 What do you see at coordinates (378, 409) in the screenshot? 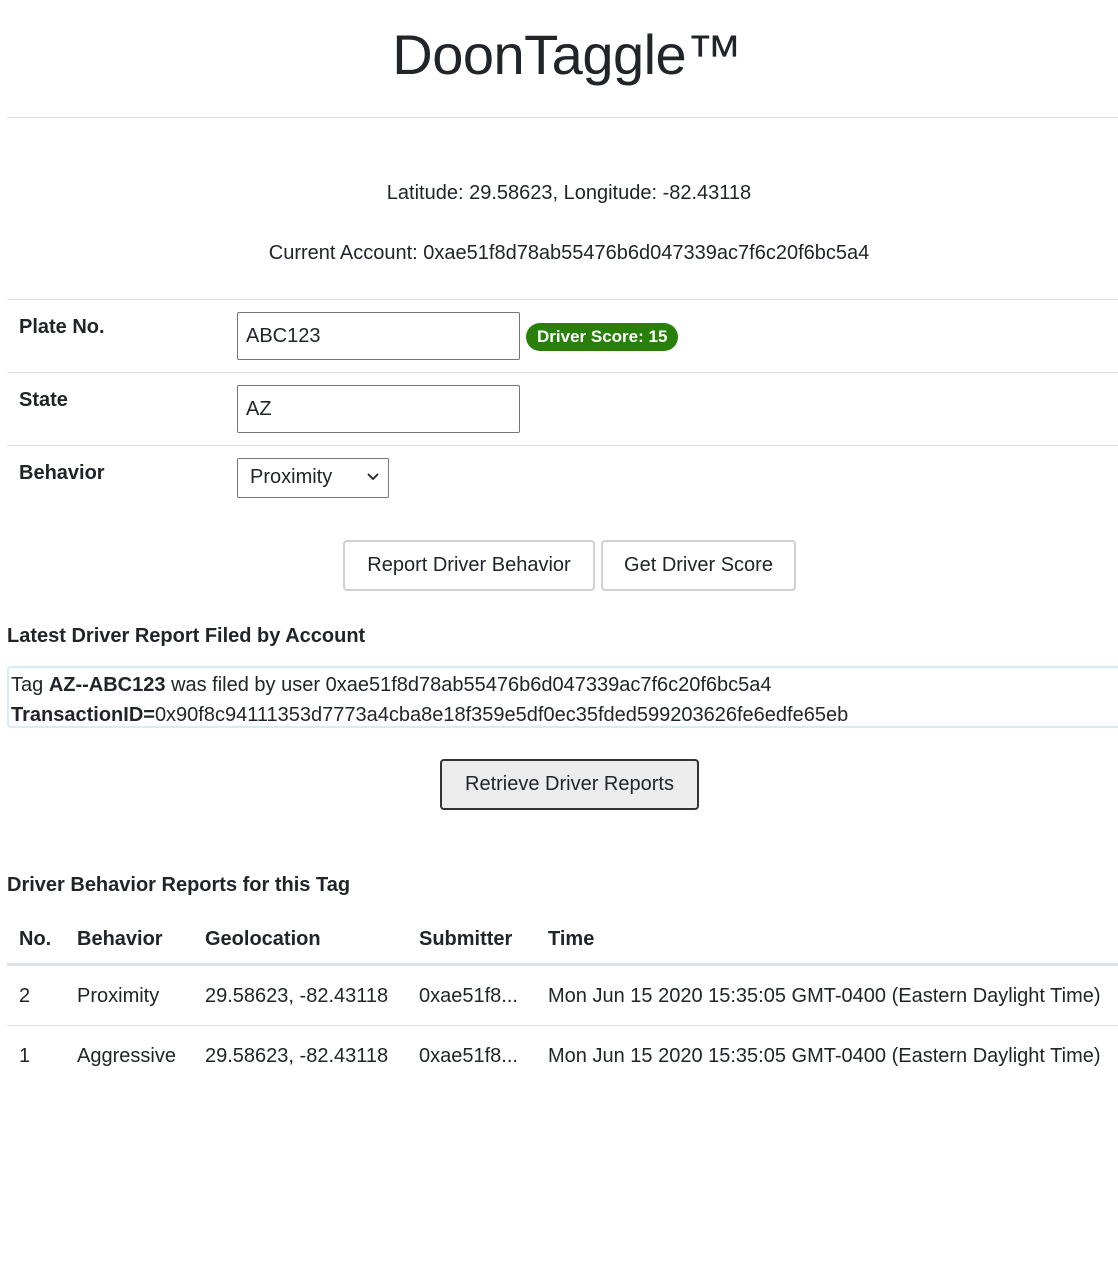
I see `state-input` at bounding box center [378, 409].